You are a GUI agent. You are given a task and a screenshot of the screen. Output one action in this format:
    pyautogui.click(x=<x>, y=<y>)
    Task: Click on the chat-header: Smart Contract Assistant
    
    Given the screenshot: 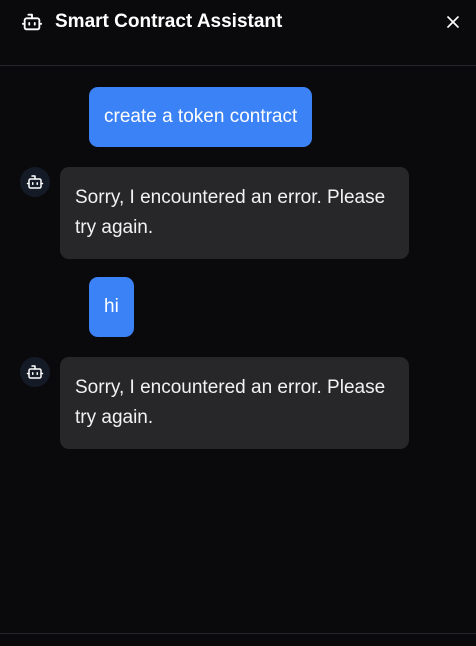 What is the action you would take?
    pyautogui.click(x=238, y=33)
    